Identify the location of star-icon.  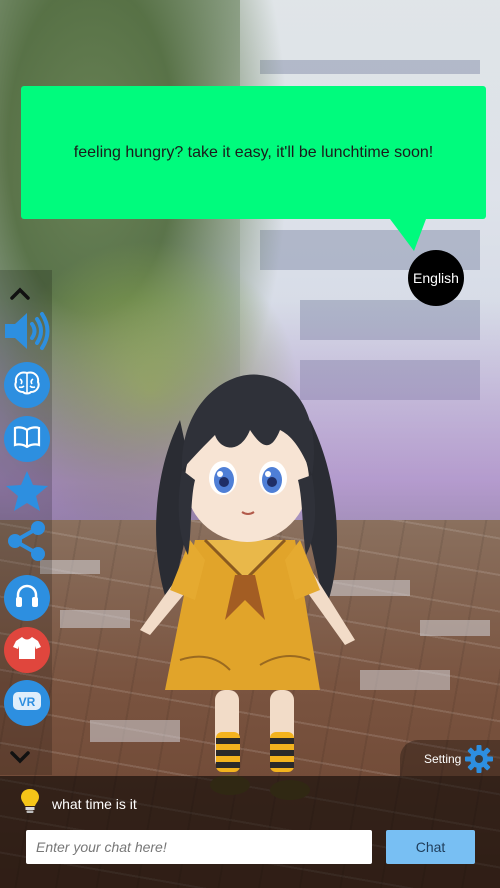
(27, 493).